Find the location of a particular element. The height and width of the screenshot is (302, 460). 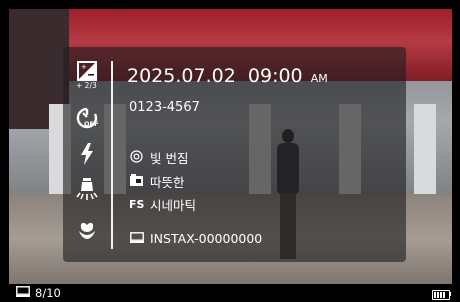

setting-label: 시네마틱 is located at coordinates (173, 205).